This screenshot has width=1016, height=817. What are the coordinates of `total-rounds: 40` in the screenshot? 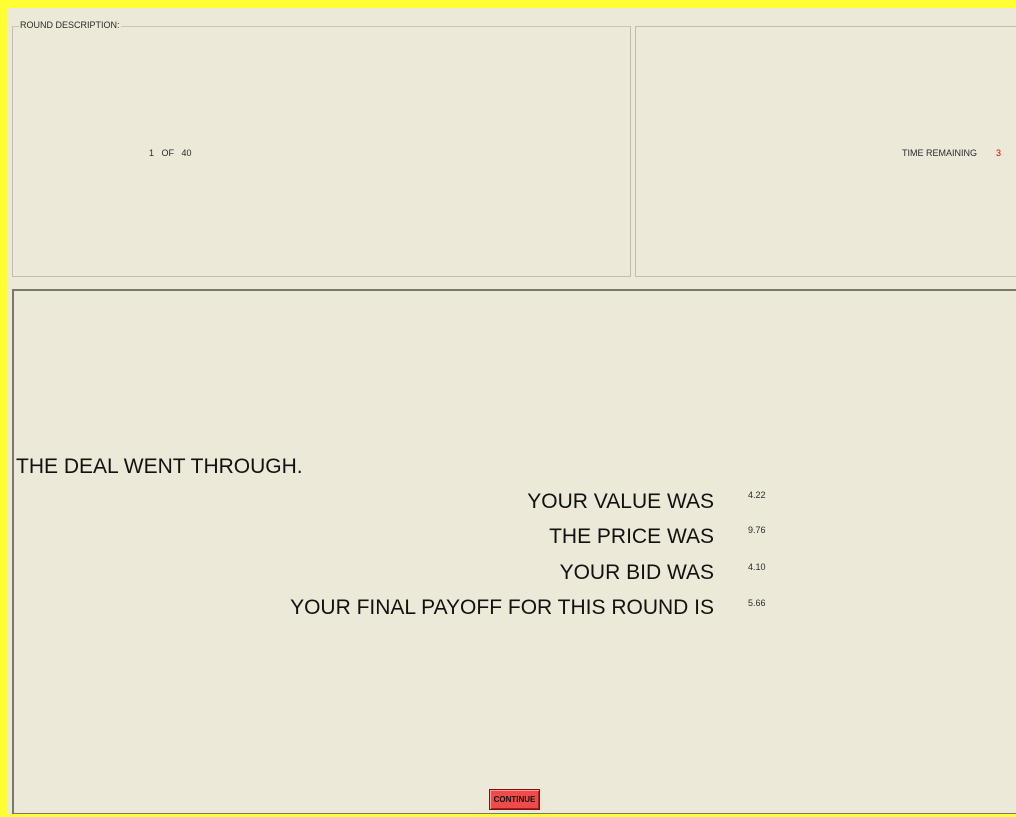 It's located at (186, 153).